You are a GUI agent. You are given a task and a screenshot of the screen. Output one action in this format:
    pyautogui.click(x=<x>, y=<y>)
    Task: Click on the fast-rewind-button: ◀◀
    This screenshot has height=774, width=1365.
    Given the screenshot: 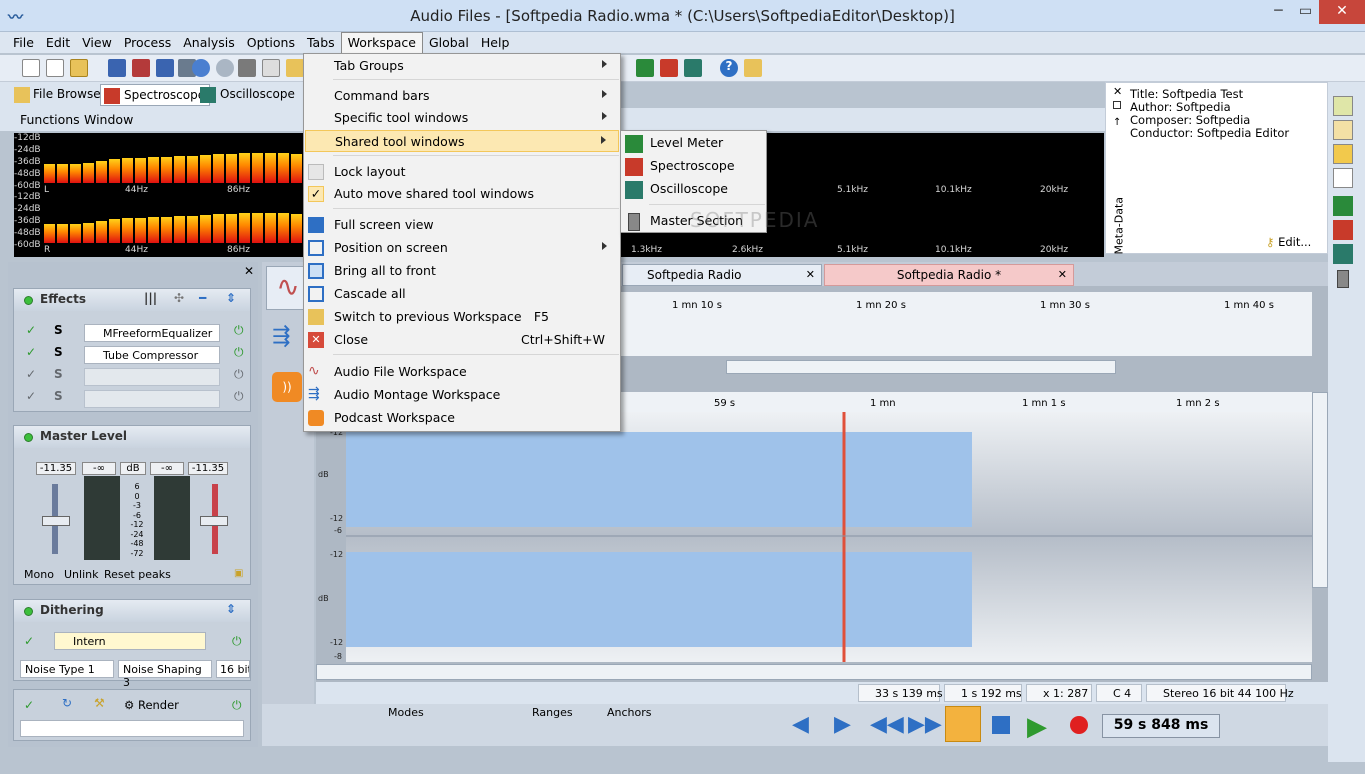 What is the action you would take?
    pyautogui.click(x=887, y=726)
    